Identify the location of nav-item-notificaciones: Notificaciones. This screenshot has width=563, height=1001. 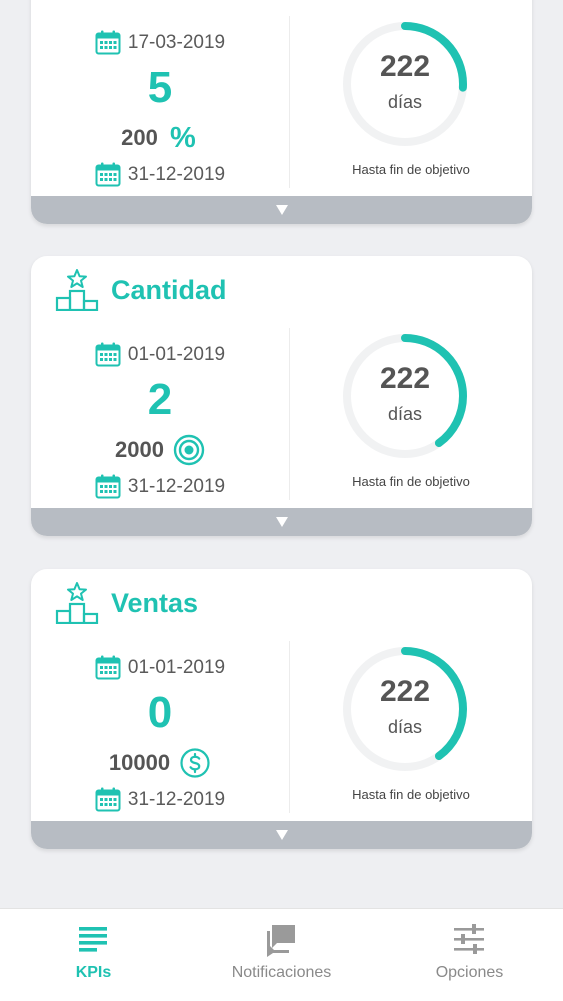
(281, 955).